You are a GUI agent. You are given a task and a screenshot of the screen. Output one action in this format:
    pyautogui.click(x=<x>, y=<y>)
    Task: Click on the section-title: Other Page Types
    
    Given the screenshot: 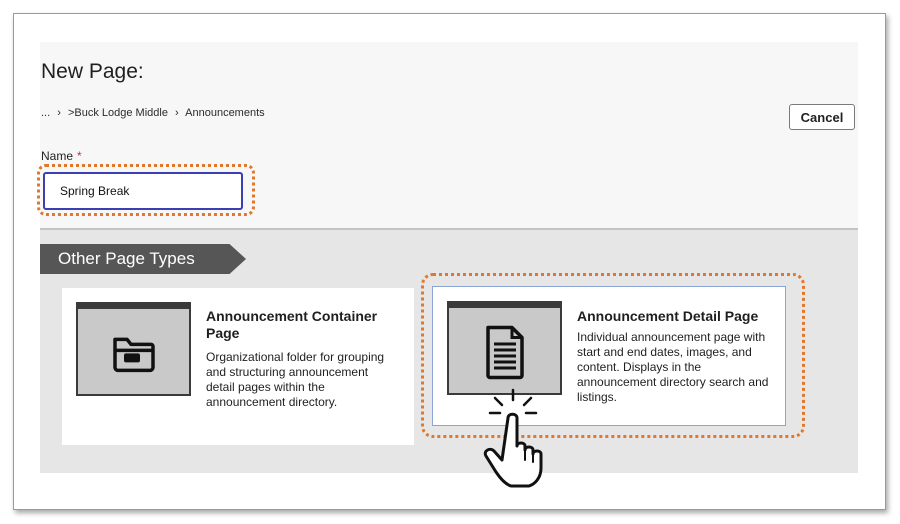 What is the action you would take?
    pyautogui.click(x=143, y=259)
    